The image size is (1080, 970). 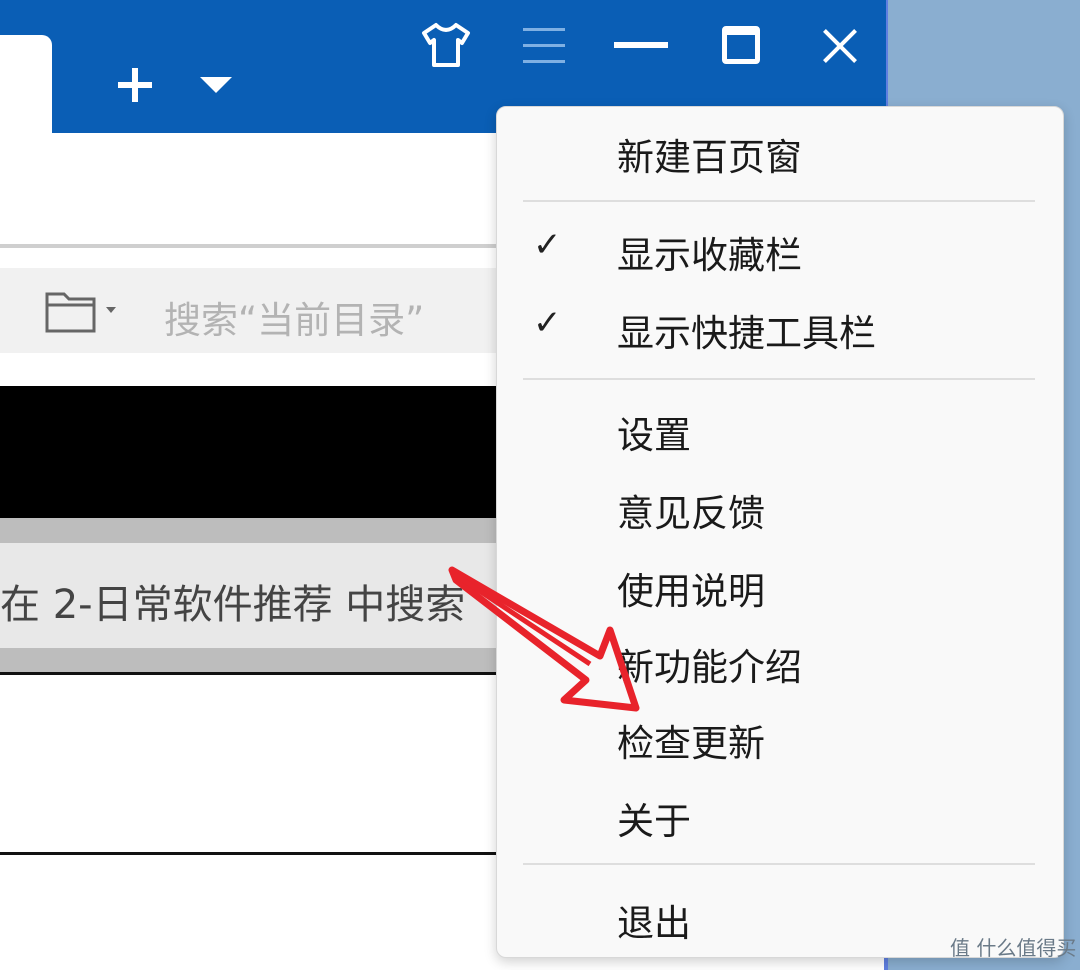 I want to click on tab-dropdown-button, so click(x=216, y=85).